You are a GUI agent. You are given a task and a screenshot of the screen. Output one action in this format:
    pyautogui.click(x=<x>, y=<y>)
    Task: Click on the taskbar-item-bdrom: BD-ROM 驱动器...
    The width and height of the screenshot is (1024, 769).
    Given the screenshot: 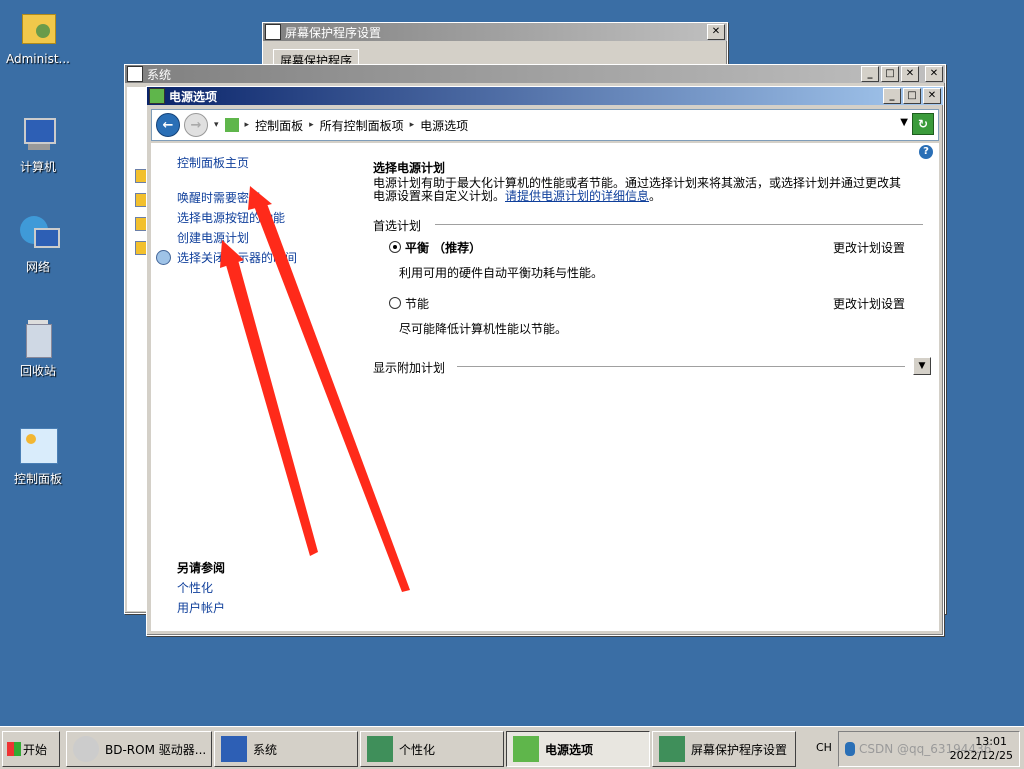 What is the action you would take?
    pyautogui.click(x=139, y=749)
    